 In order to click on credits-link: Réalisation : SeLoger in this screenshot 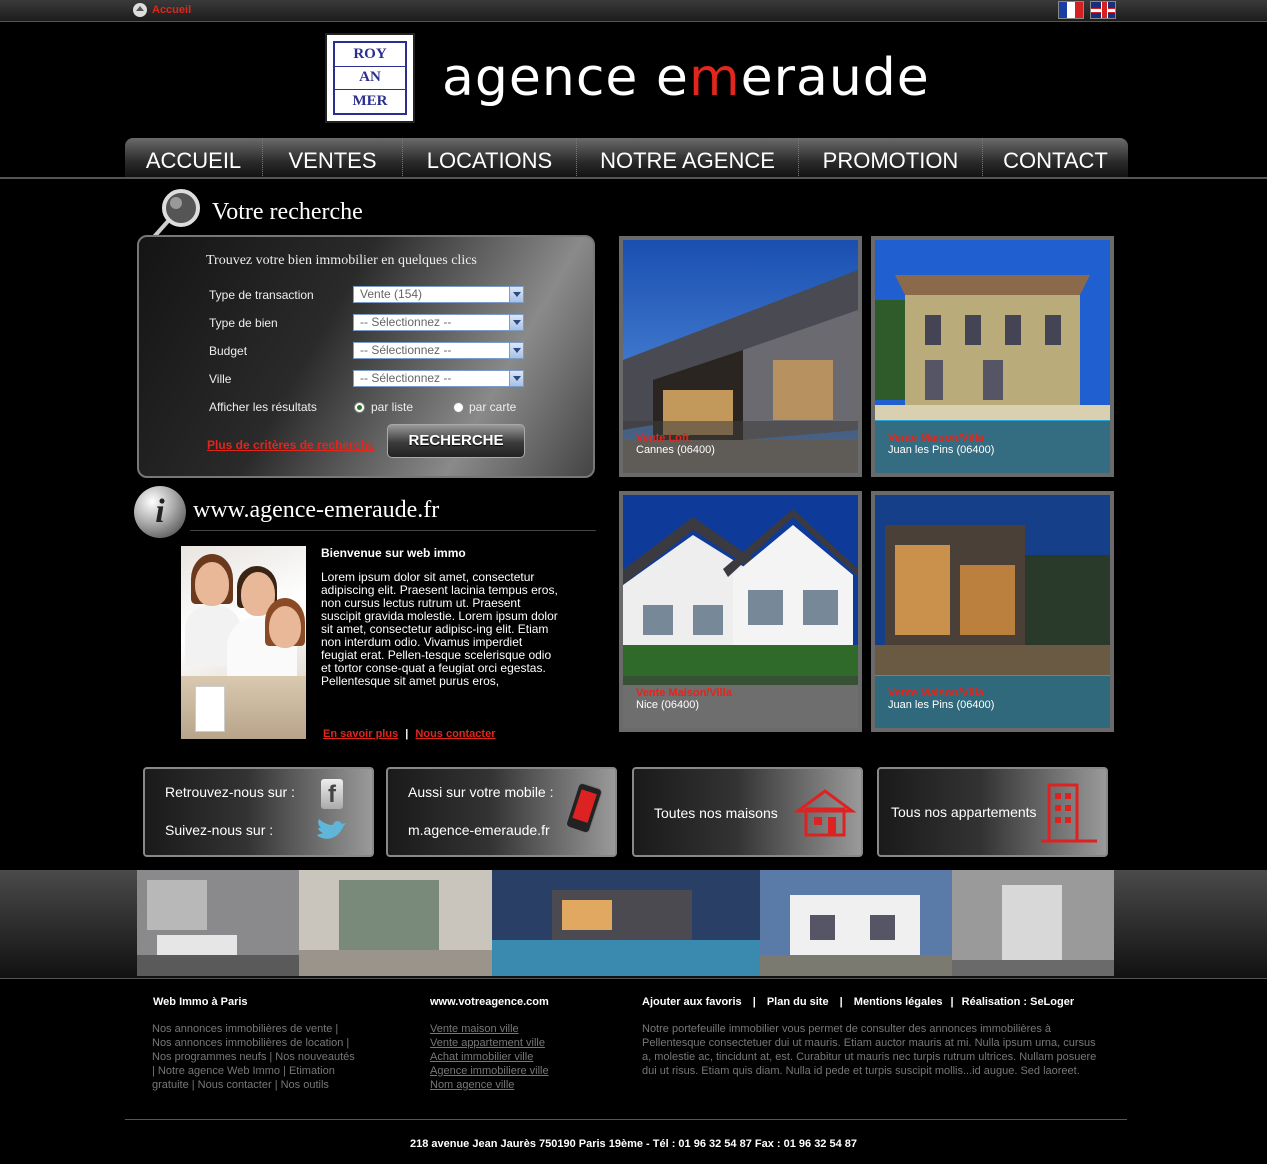, I will do `click(1018, 1002)`.